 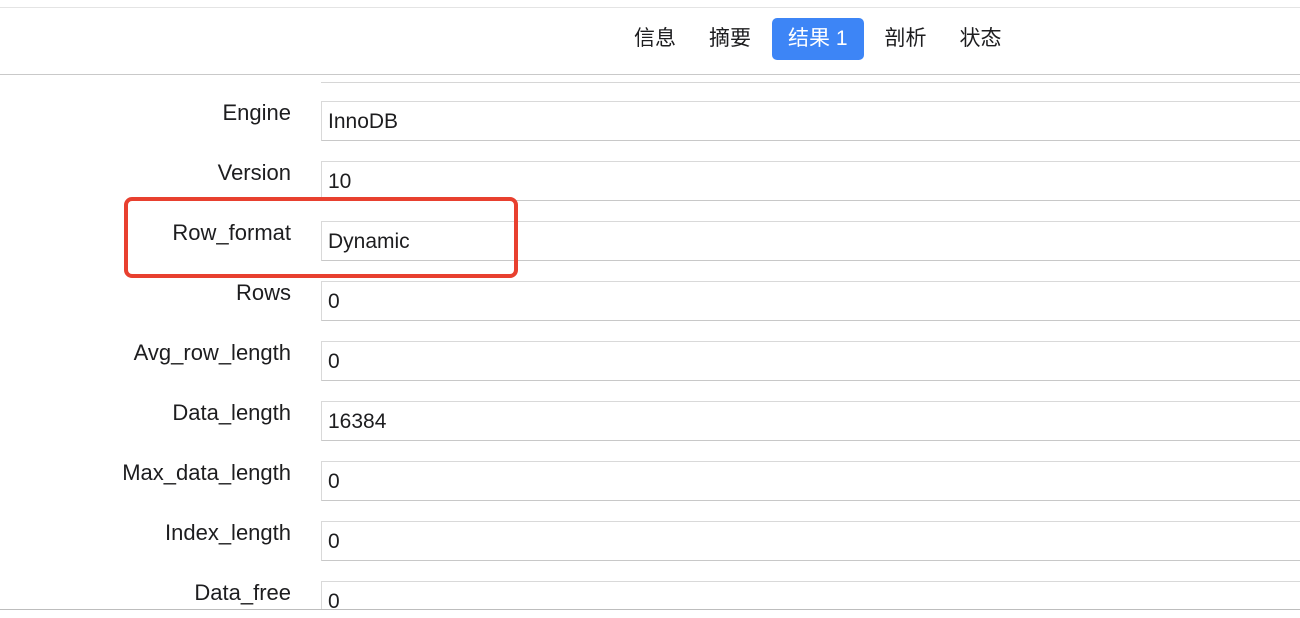 What do you see at coordinates (242, 592) in the screenshot?
I see `field-label: Data_free` at bounding box center [242, 592].